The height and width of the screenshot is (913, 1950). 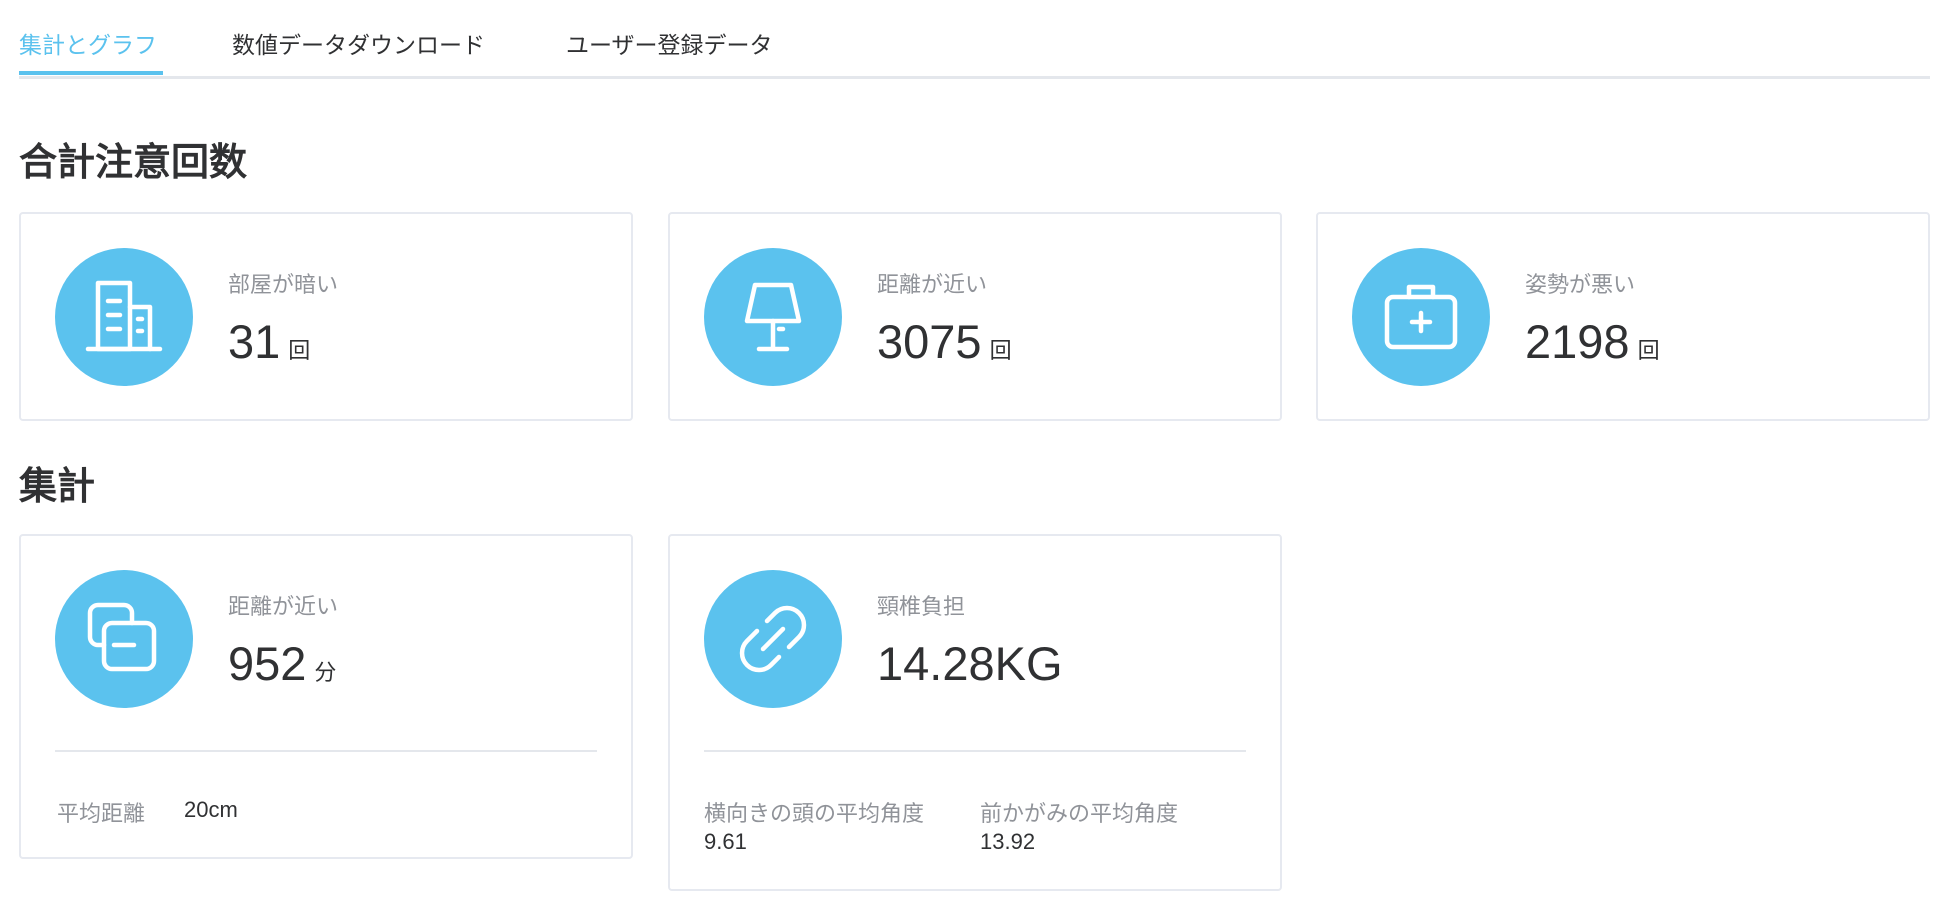 What do you see at coordinates (1580, 285) in the screenshot?
I see `stat-label: 姿勢が悪い` at bounding box center [1580, 285].